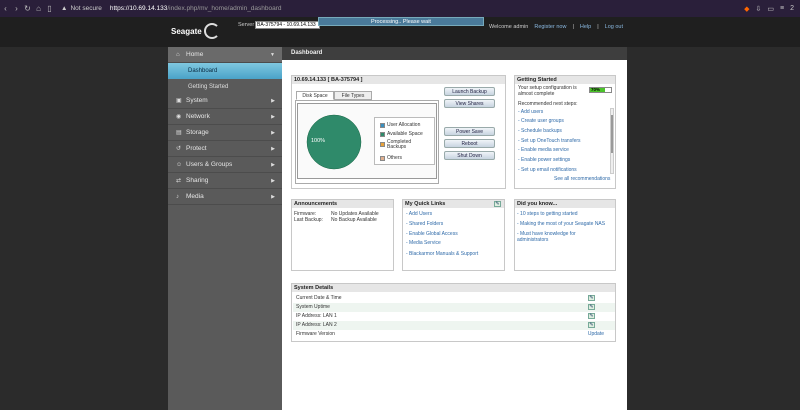  What do you see at coordinates (318, 141) in the screenshot?
I see `pie-percent-label: 100%` at bounding box center [318, 141].